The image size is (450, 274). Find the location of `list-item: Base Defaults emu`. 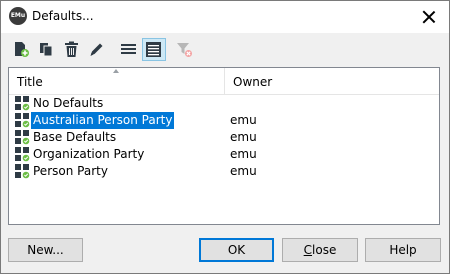

list-item: Base Defaults emu is located at coordinates (224, 137).